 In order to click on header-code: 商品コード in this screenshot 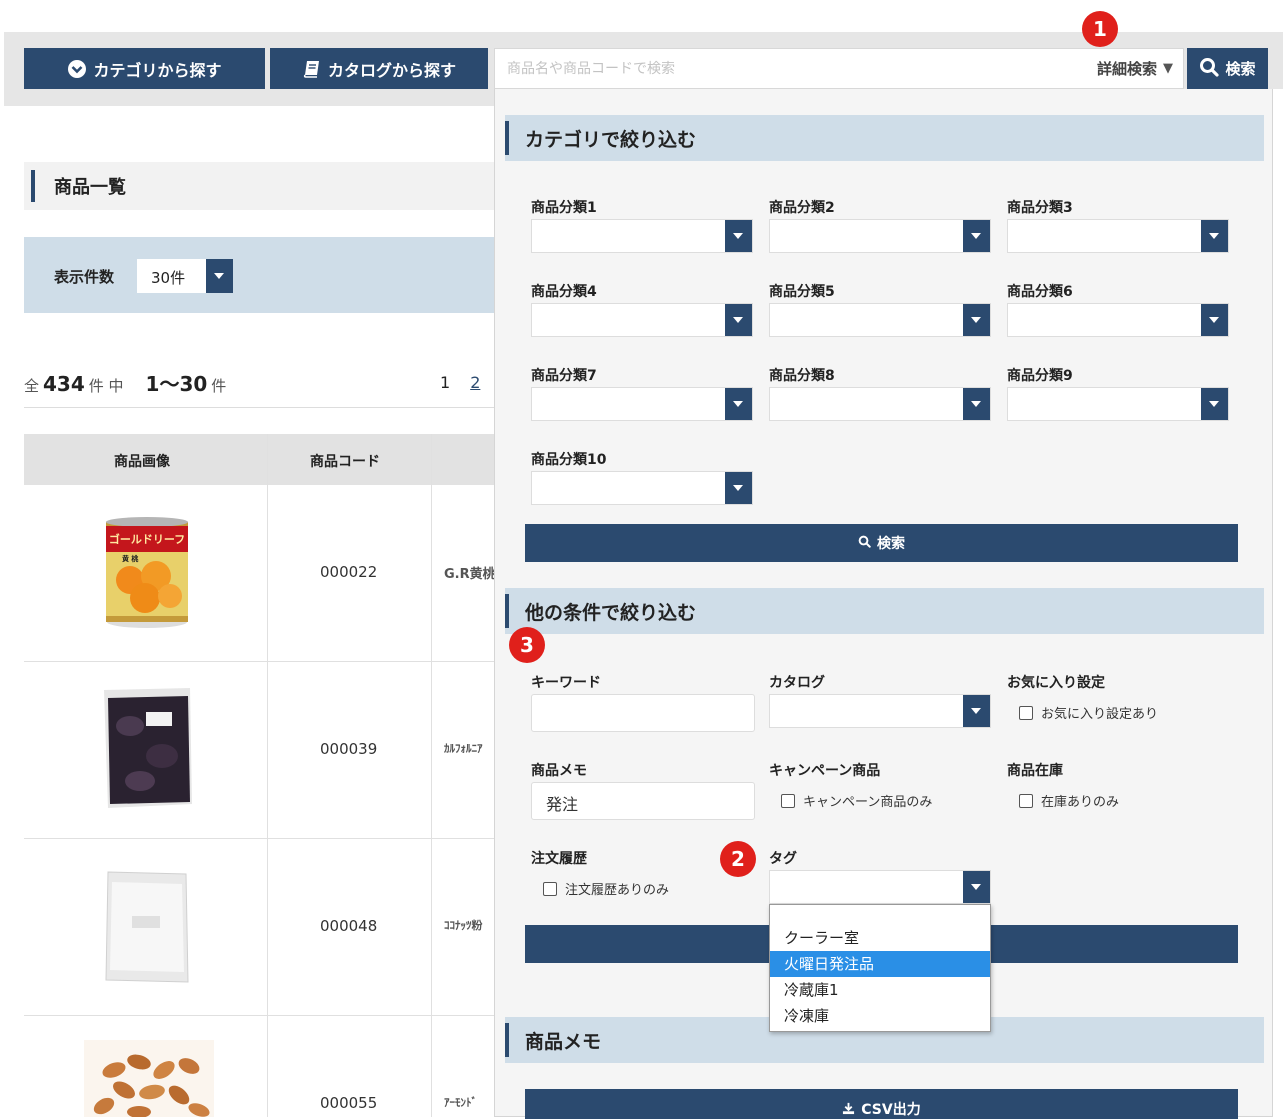, I will do `click(345, 462)`.